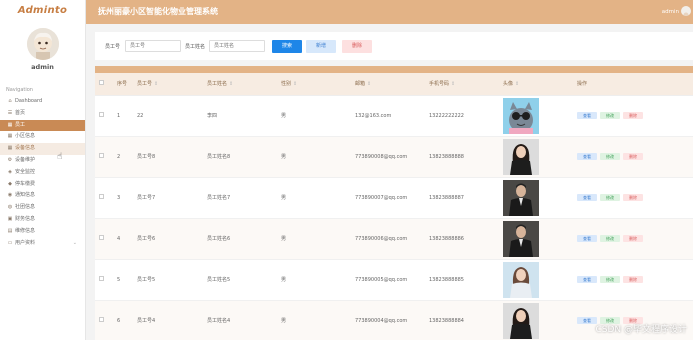 This screenshot has height=340, width=693. I want to click on col-header-avatar: 头像 ⇕, so click(536, 84).